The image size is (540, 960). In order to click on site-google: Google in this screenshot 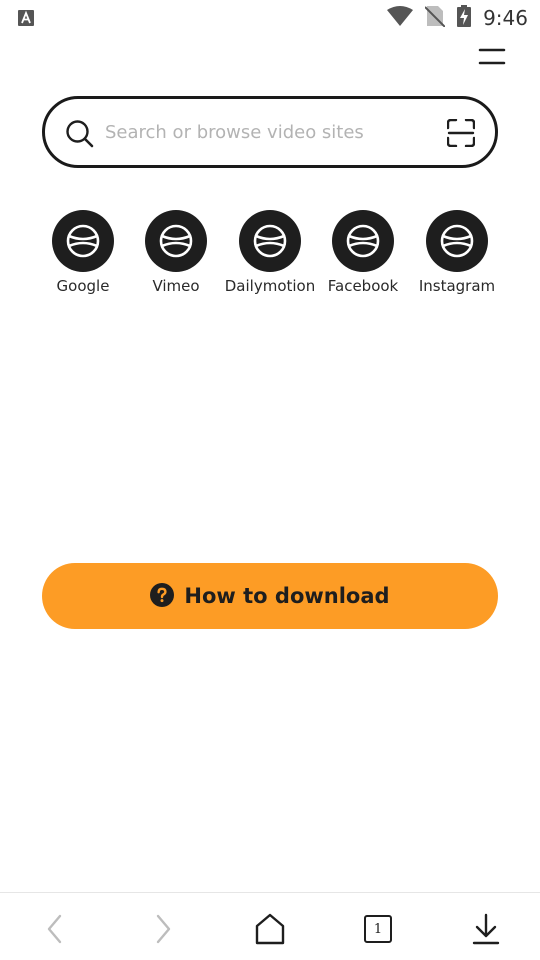, I will do `click(83, 258)`.